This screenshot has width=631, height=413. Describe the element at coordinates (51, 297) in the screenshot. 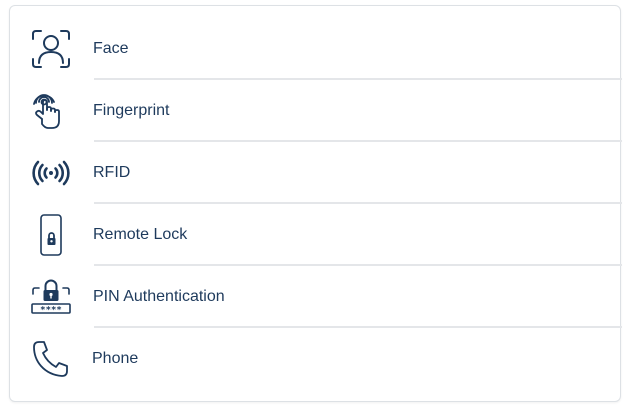

I see `pin-lock-icon: ****` at that location.